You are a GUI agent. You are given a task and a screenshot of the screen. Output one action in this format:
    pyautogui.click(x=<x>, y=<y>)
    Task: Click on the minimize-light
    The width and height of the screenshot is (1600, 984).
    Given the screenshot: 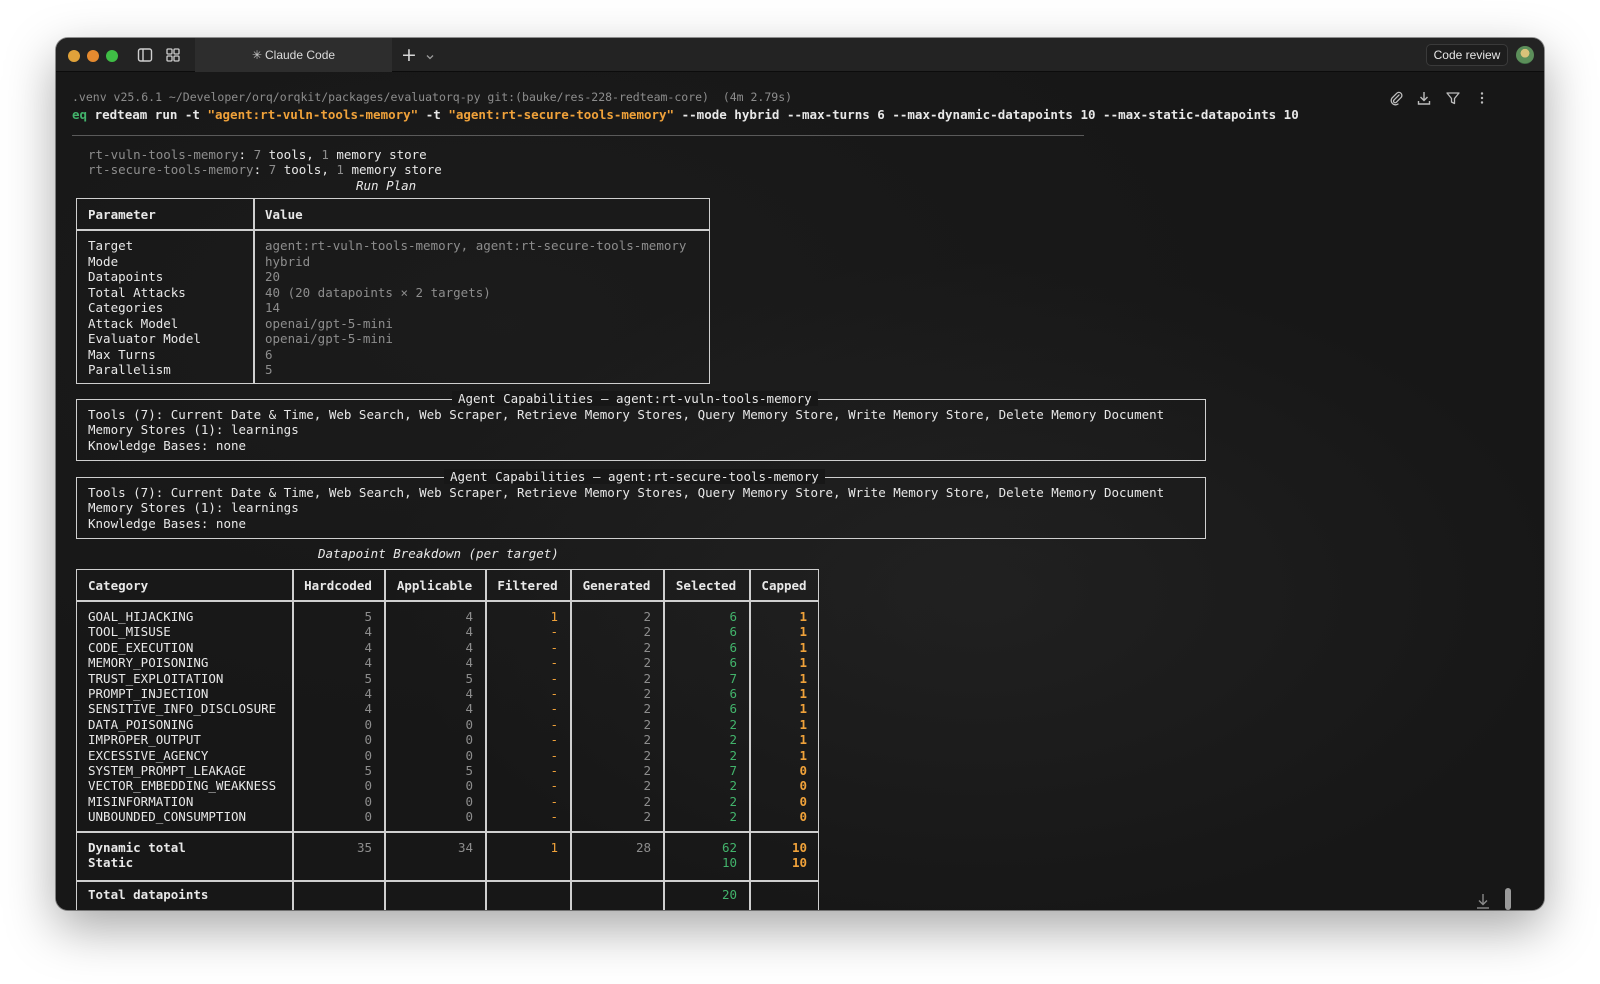 What is the action you would take?
    pyautogui.click(x=74, y=56)
    